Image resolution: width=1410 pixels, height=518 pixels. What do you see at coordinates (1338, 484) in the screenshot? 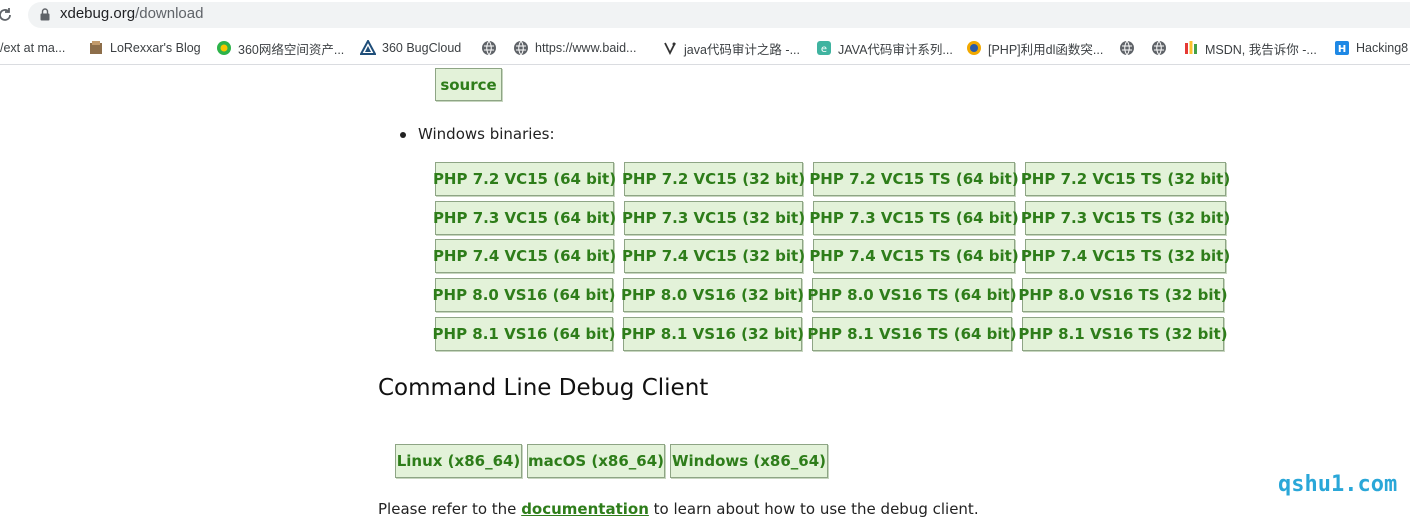
I see `watermark-text: qshu1.com` at bounding box center [1338, 484].